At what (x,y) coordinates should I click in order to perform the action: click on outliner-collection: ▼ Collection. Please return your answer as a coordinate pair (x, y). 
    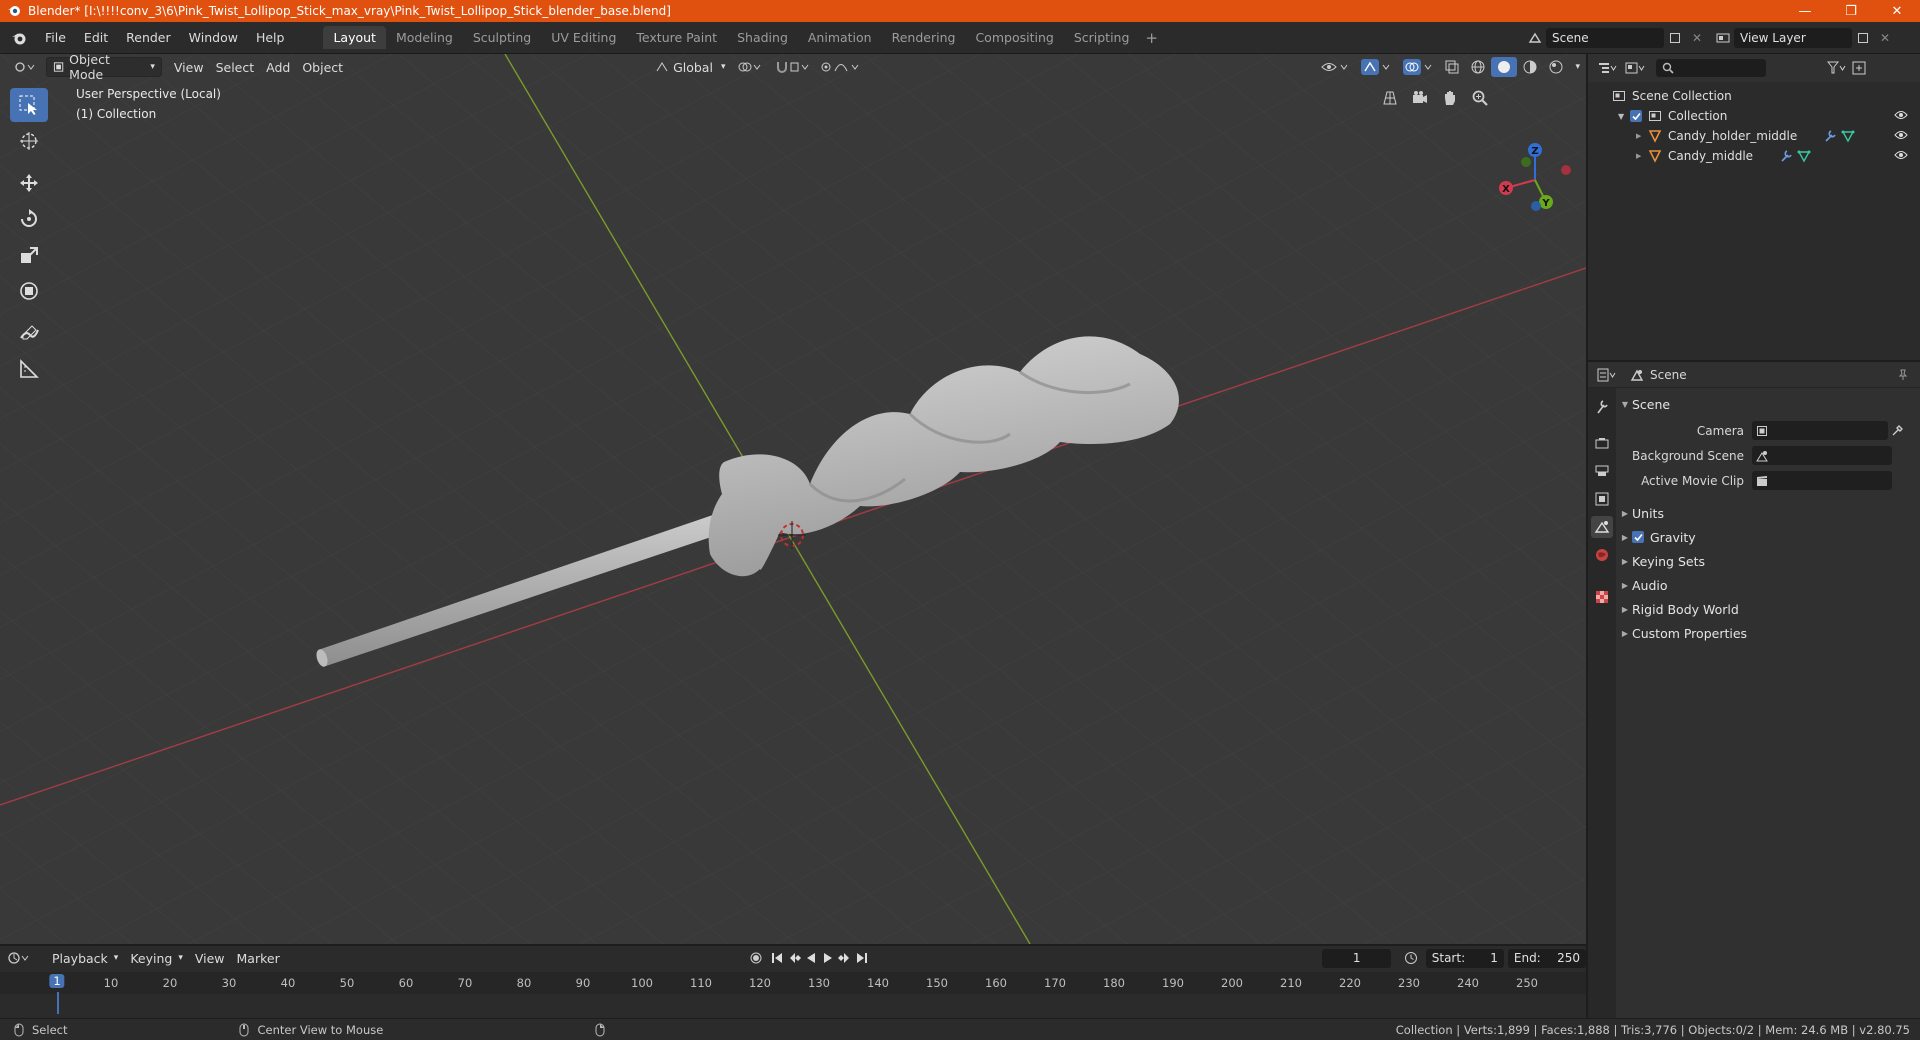
    Looking at the image, I should click on (1754, 116).